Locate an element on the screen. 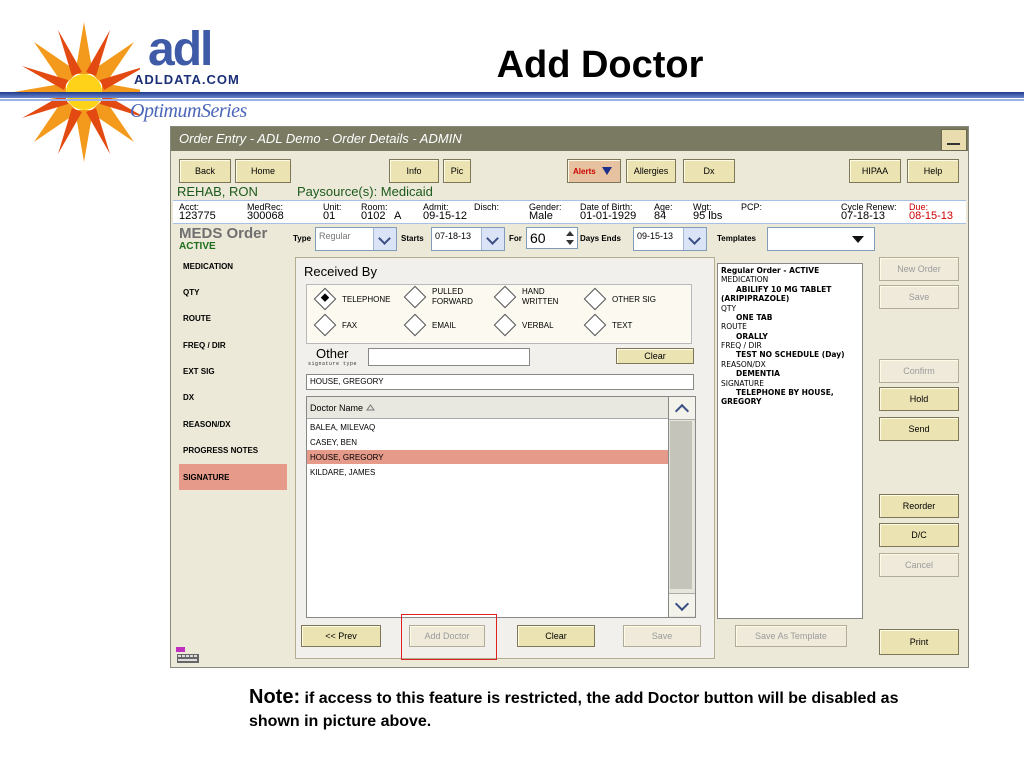 This screenshot has width=1024, height=768. minimize-icon is located at coordinates (953, 144).